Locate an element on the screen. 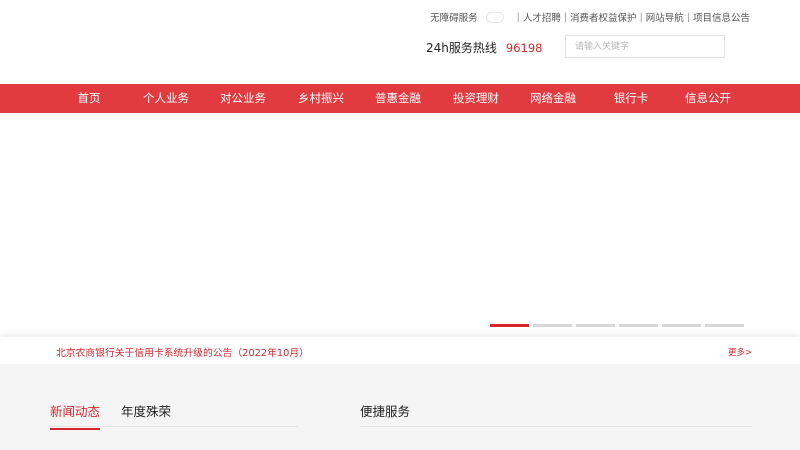 The height and width of the screenshot is (450, 800). nav-information-disclosure: 信息公开 is located at coordinates (708, 98).